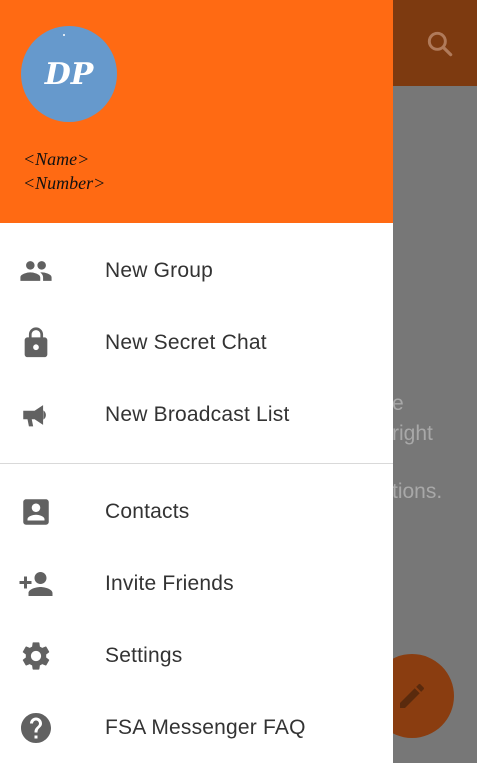 The image size is (477, 763). I want to click on menu-item-label: New Group, so click(159, 270).